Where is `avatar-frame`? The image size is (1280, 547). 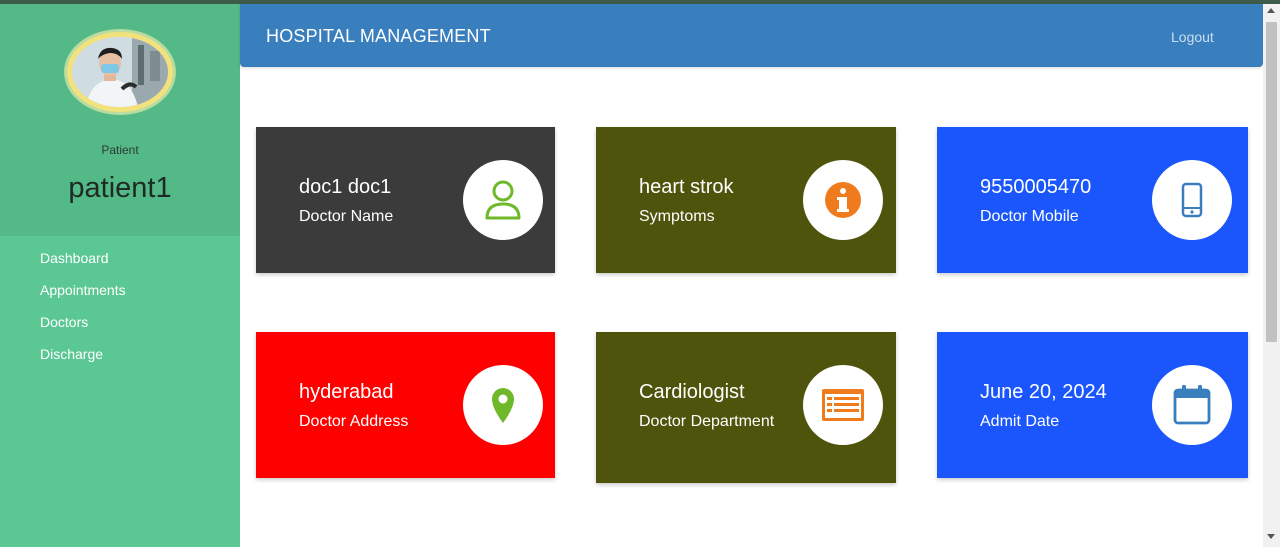
avatar-frame is located at coordinates (120, 72).